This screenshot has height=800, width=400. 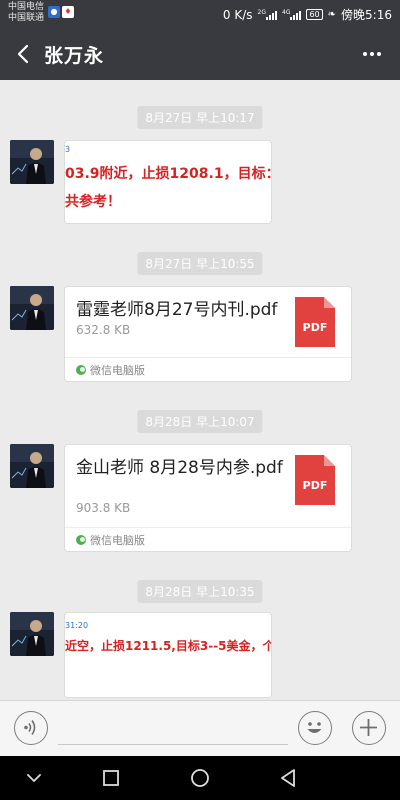 I want to click on file-message: 雷霆老师8月27号内刊.pdf 632.8 KB PDF 微信电脑版, so click(x=208, y=334).